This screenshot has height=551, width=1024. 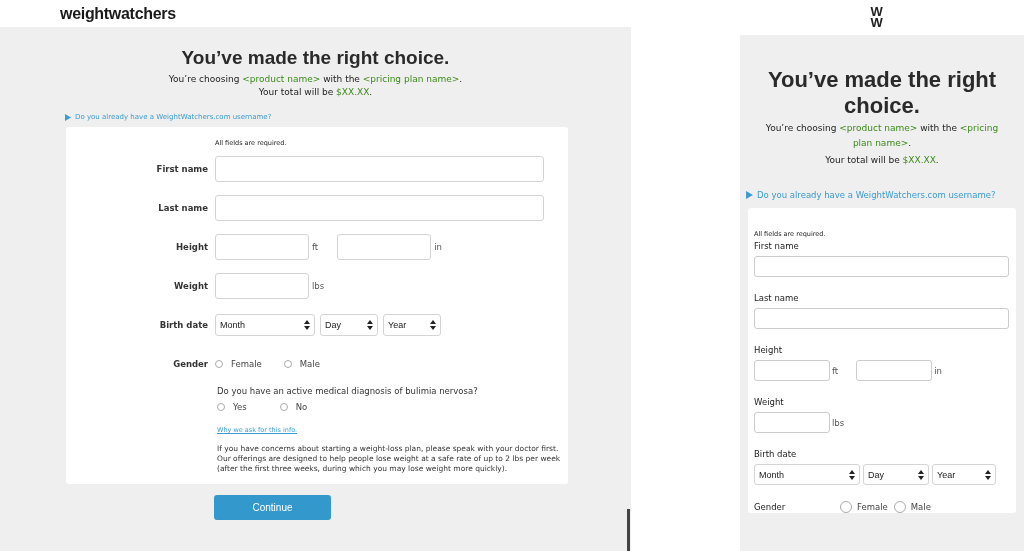 I want to click on option-label: No, so click(x=301, y=407).